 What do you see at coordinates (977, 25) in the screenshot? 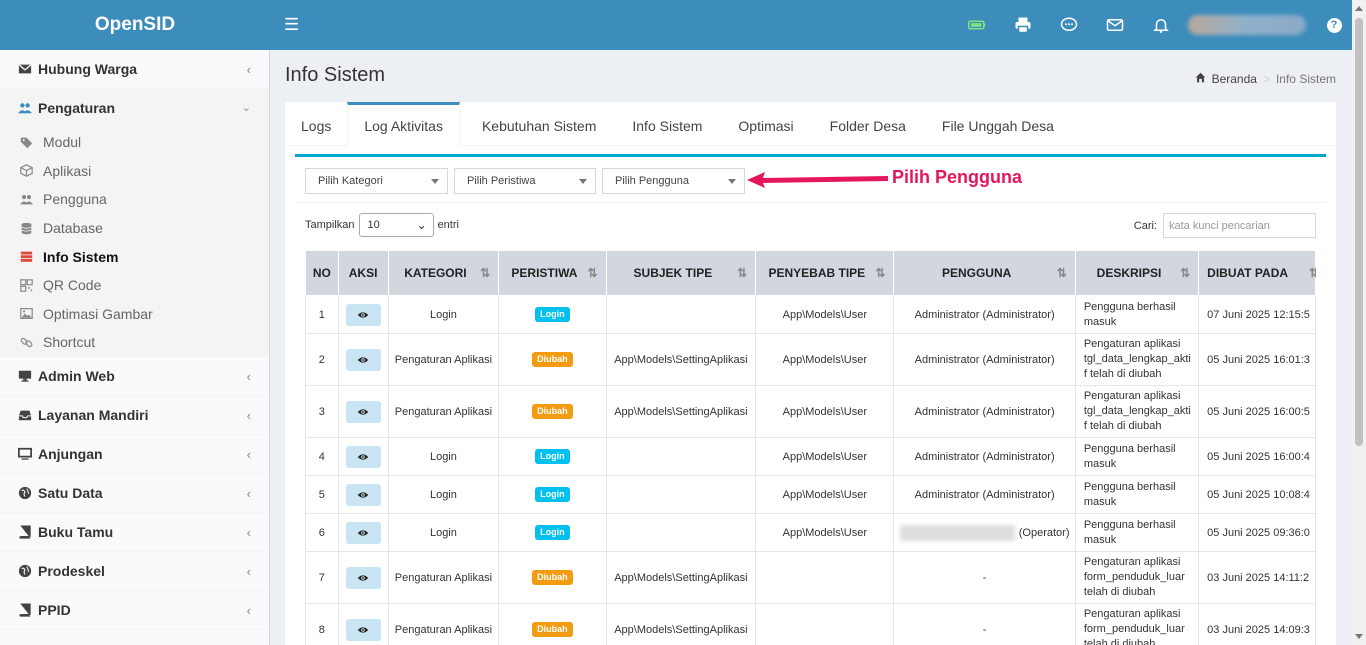
I see `battery-icon` at bounding box center [977, 25].